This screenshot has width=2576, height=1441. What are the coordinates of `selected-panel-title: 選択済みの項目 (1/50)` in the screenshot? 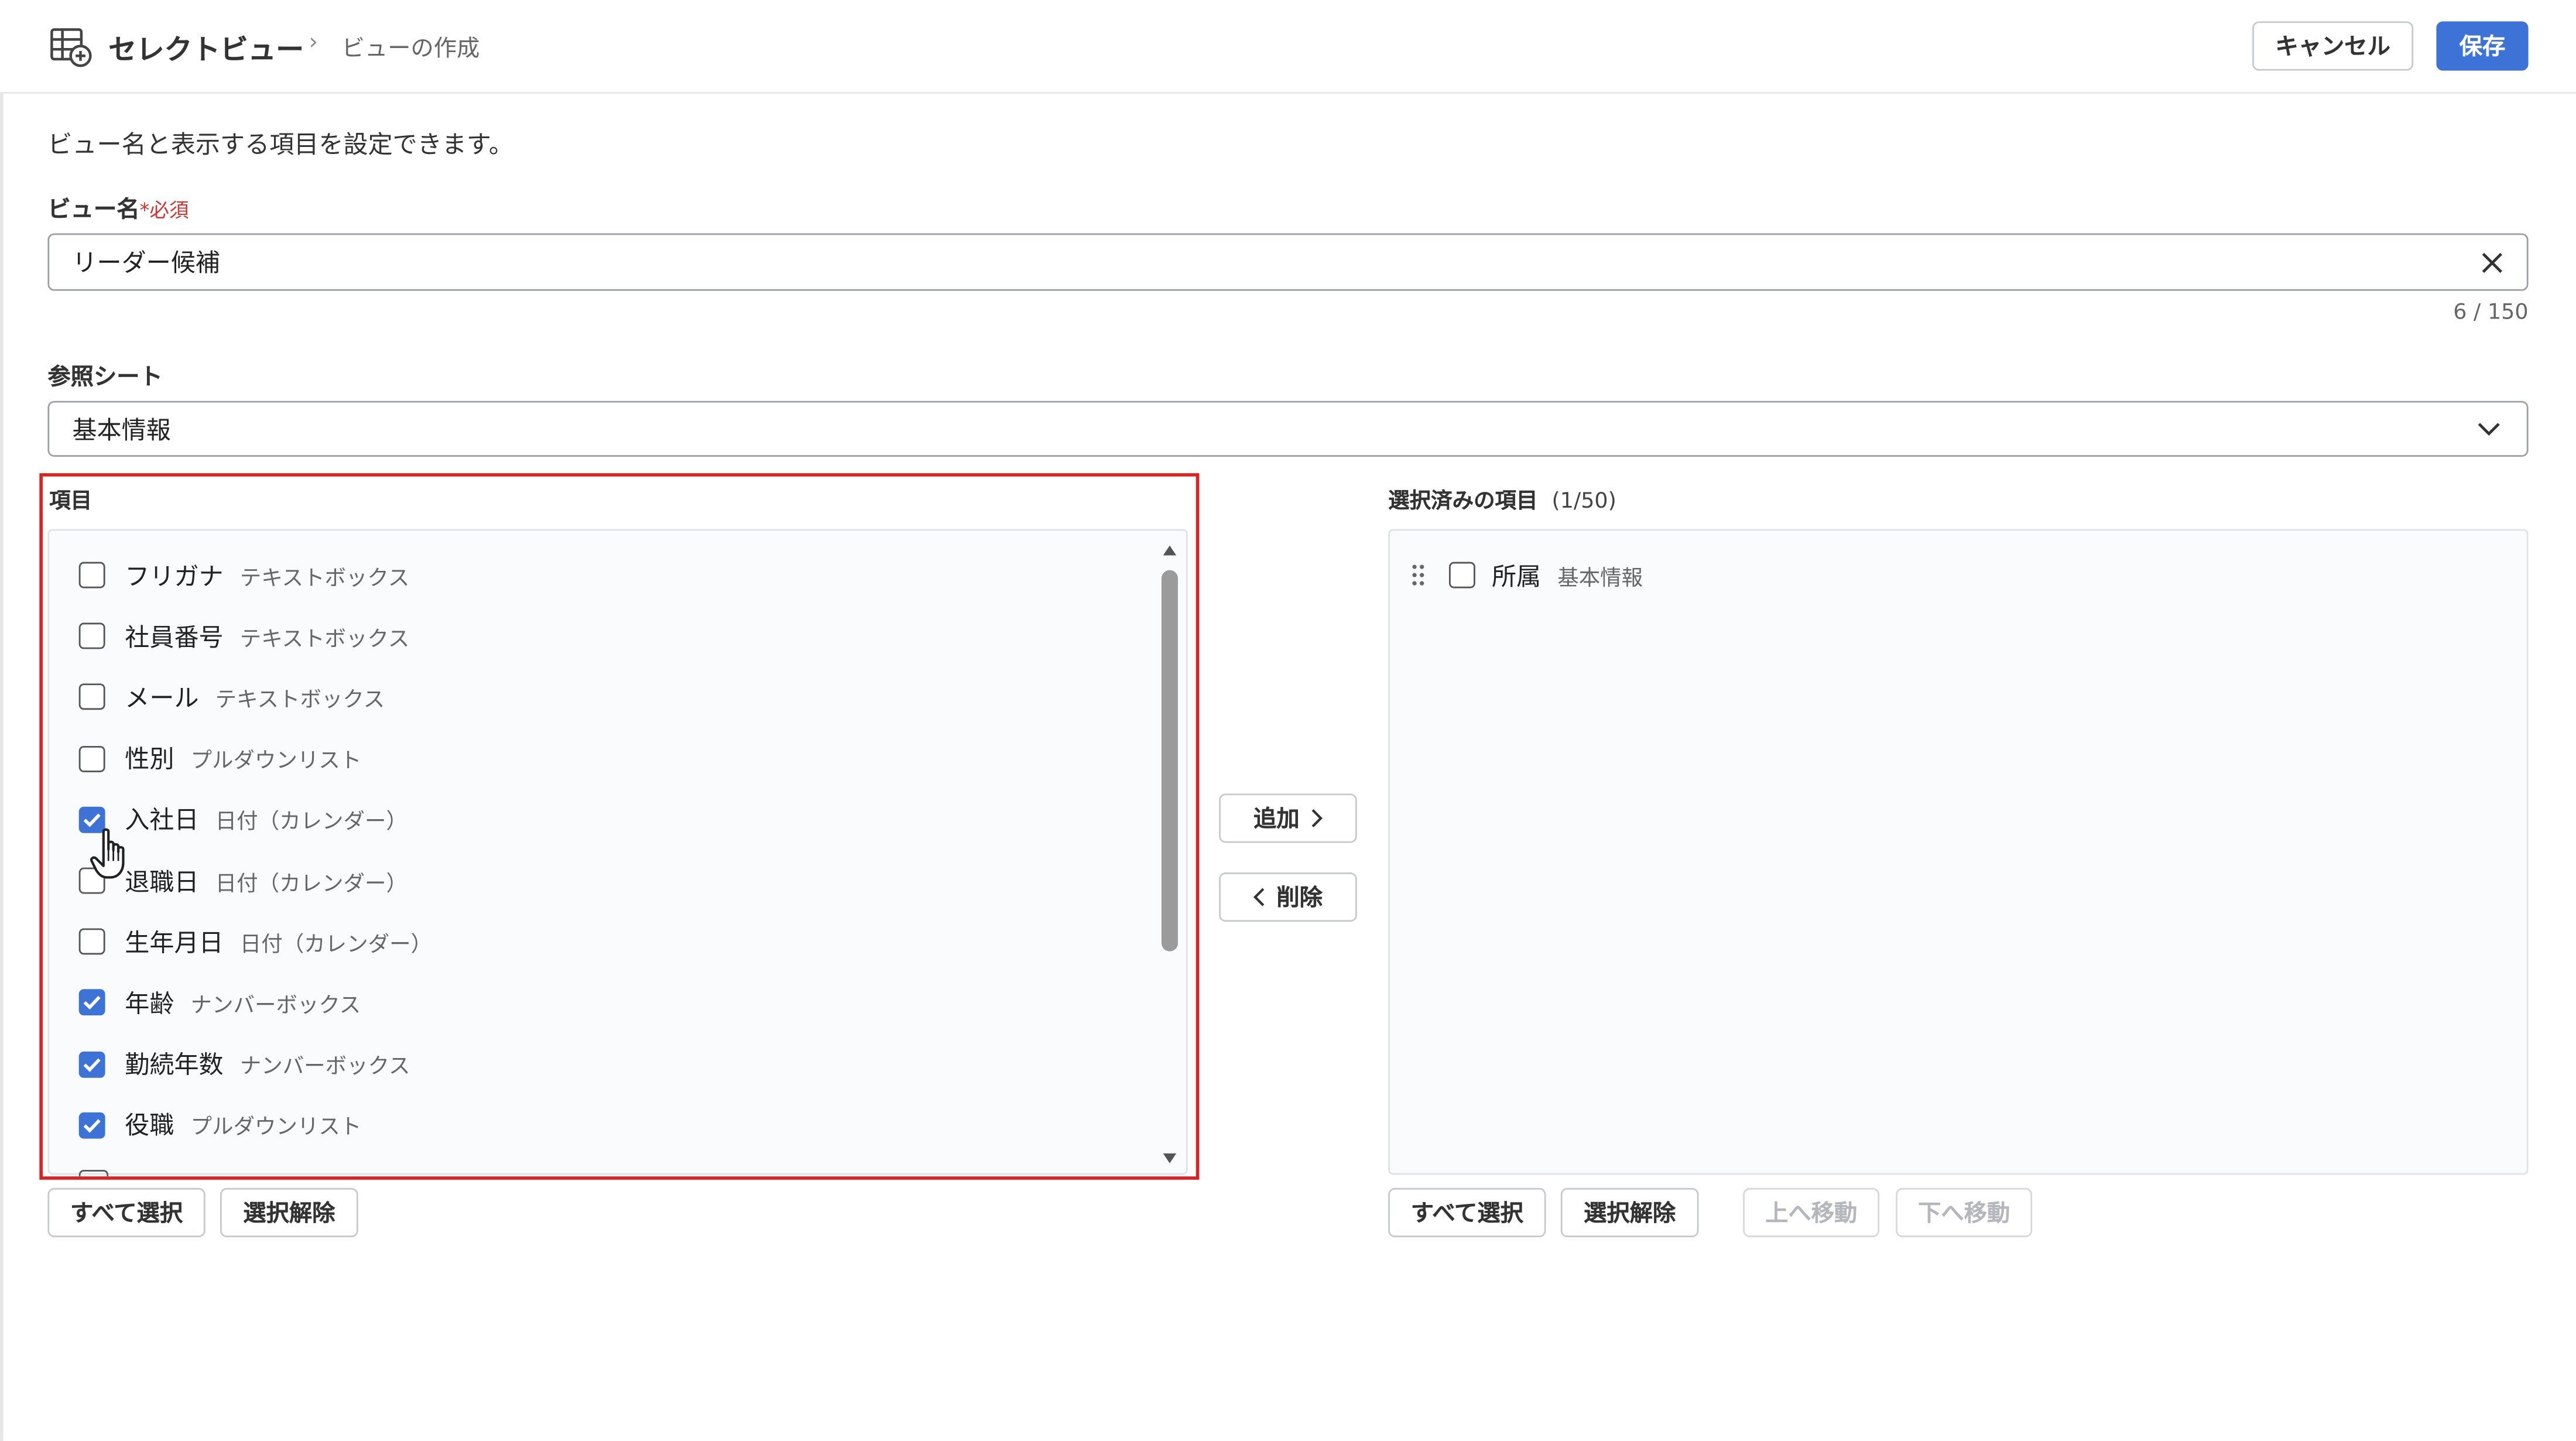 It's located at (1502, 498).